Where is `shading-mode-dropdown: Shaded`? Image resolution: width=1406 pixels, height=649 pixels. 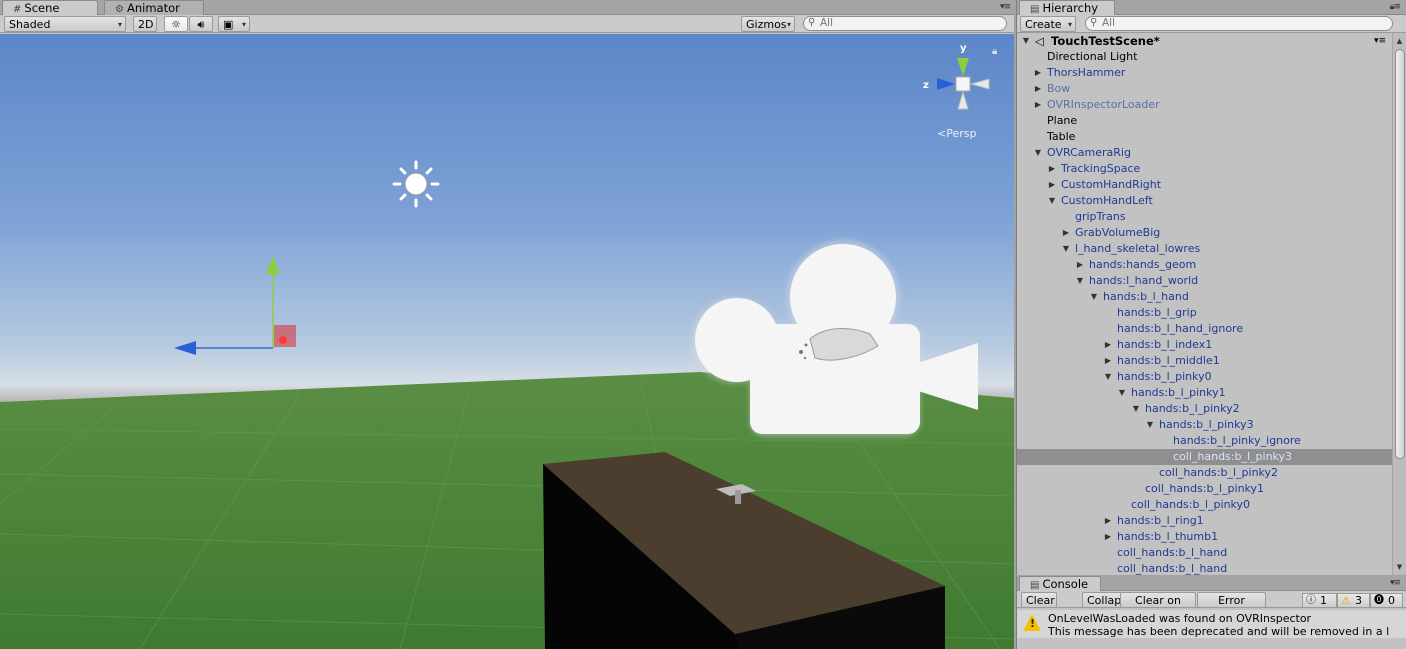 shading-mode-dropdown: Shaded is located at coordinates (65, 24).